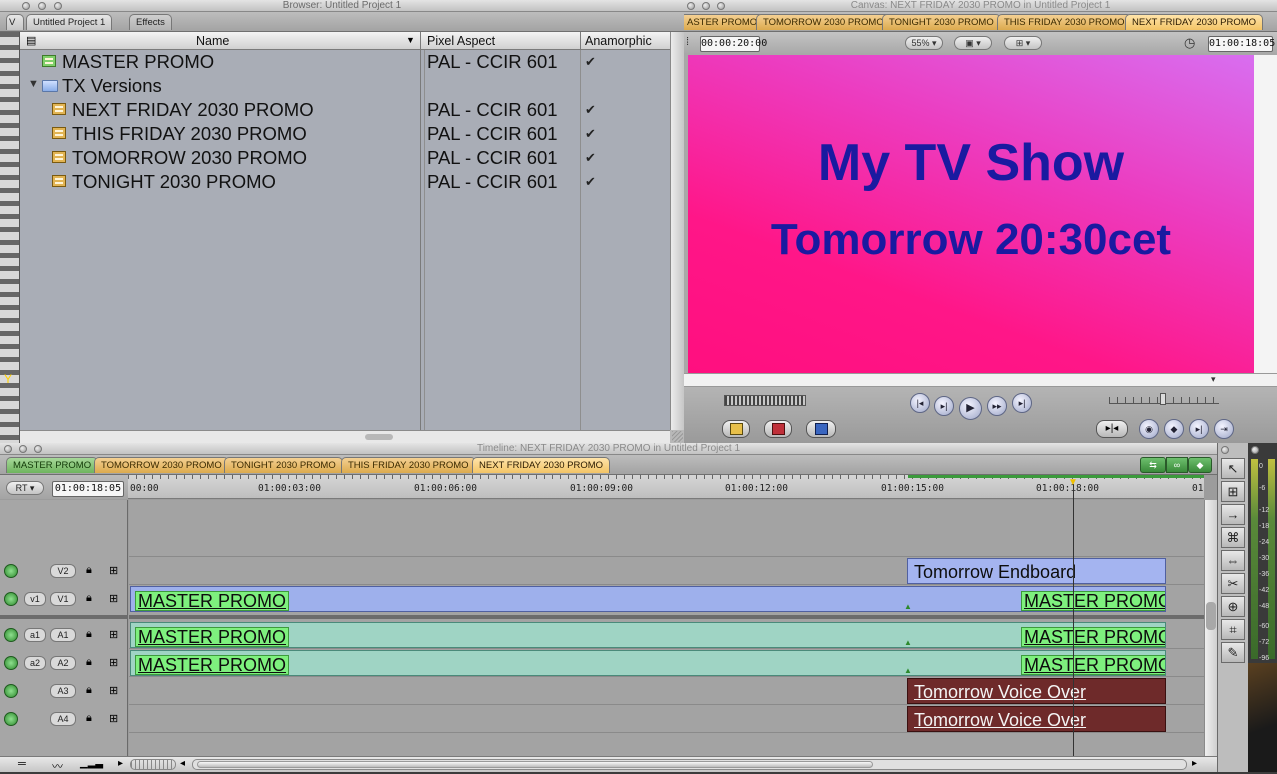 The image size is (1277, 774). I want to click on overlay-popup: ⊞ ▾, so click(1023, 43).